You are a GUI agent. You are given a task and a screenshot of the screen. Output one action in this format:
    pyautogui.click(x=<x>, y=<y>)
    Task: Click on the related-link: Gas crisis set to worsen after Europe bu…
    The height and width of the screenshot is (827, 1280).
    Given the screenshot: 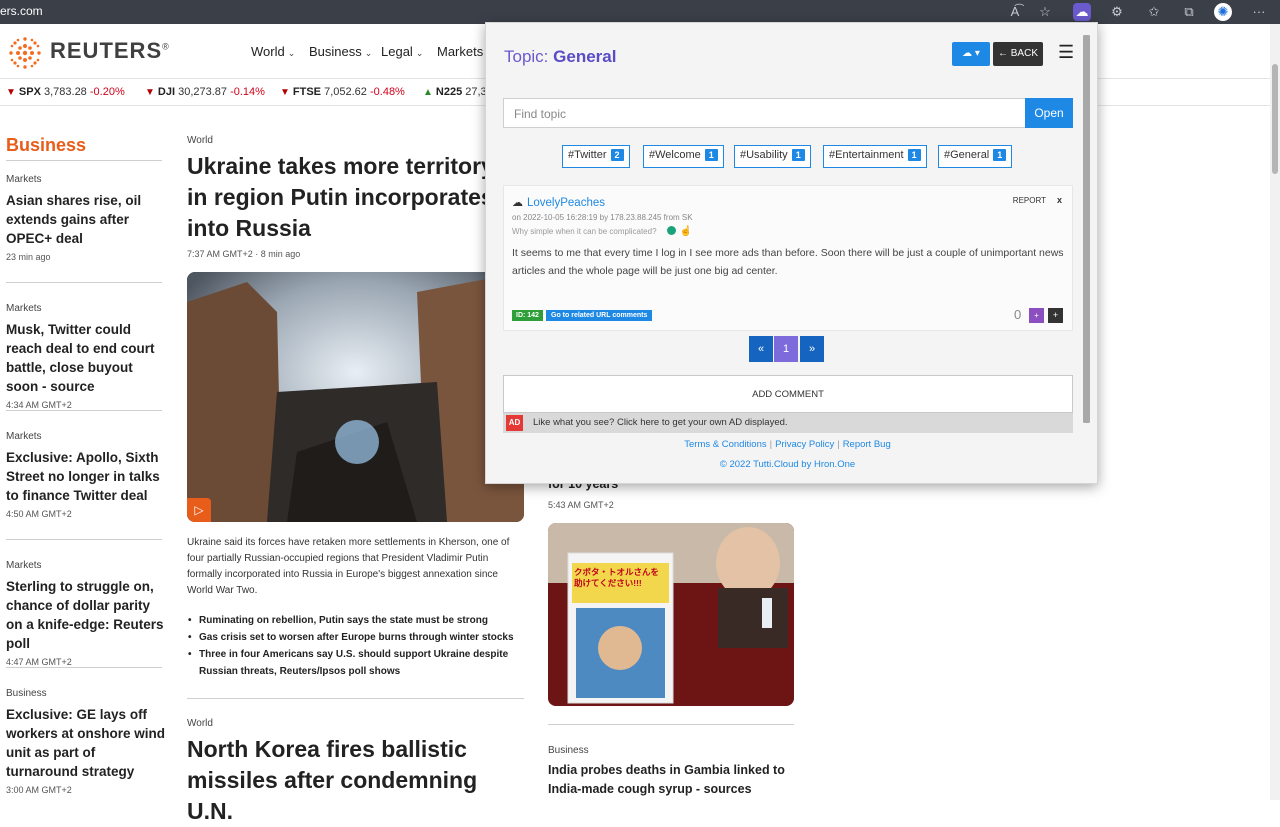 What is the action you would take?
    pyautogui.click(x=352, y=637)
    